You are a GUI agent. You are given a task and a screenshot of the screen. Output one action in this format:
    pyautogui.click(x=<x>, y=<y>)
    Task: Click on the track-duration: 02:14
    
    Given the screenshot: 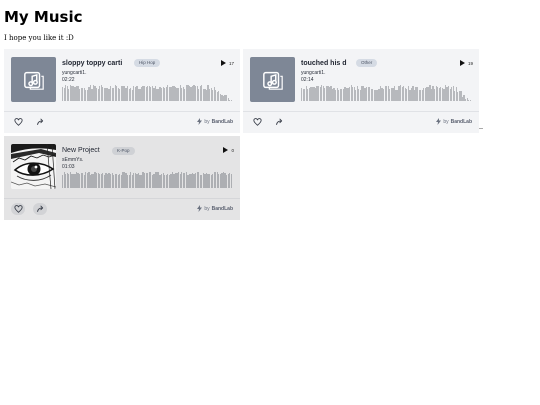 What is the action you would take?
    pyautogui.click(x=307, y=80)
    